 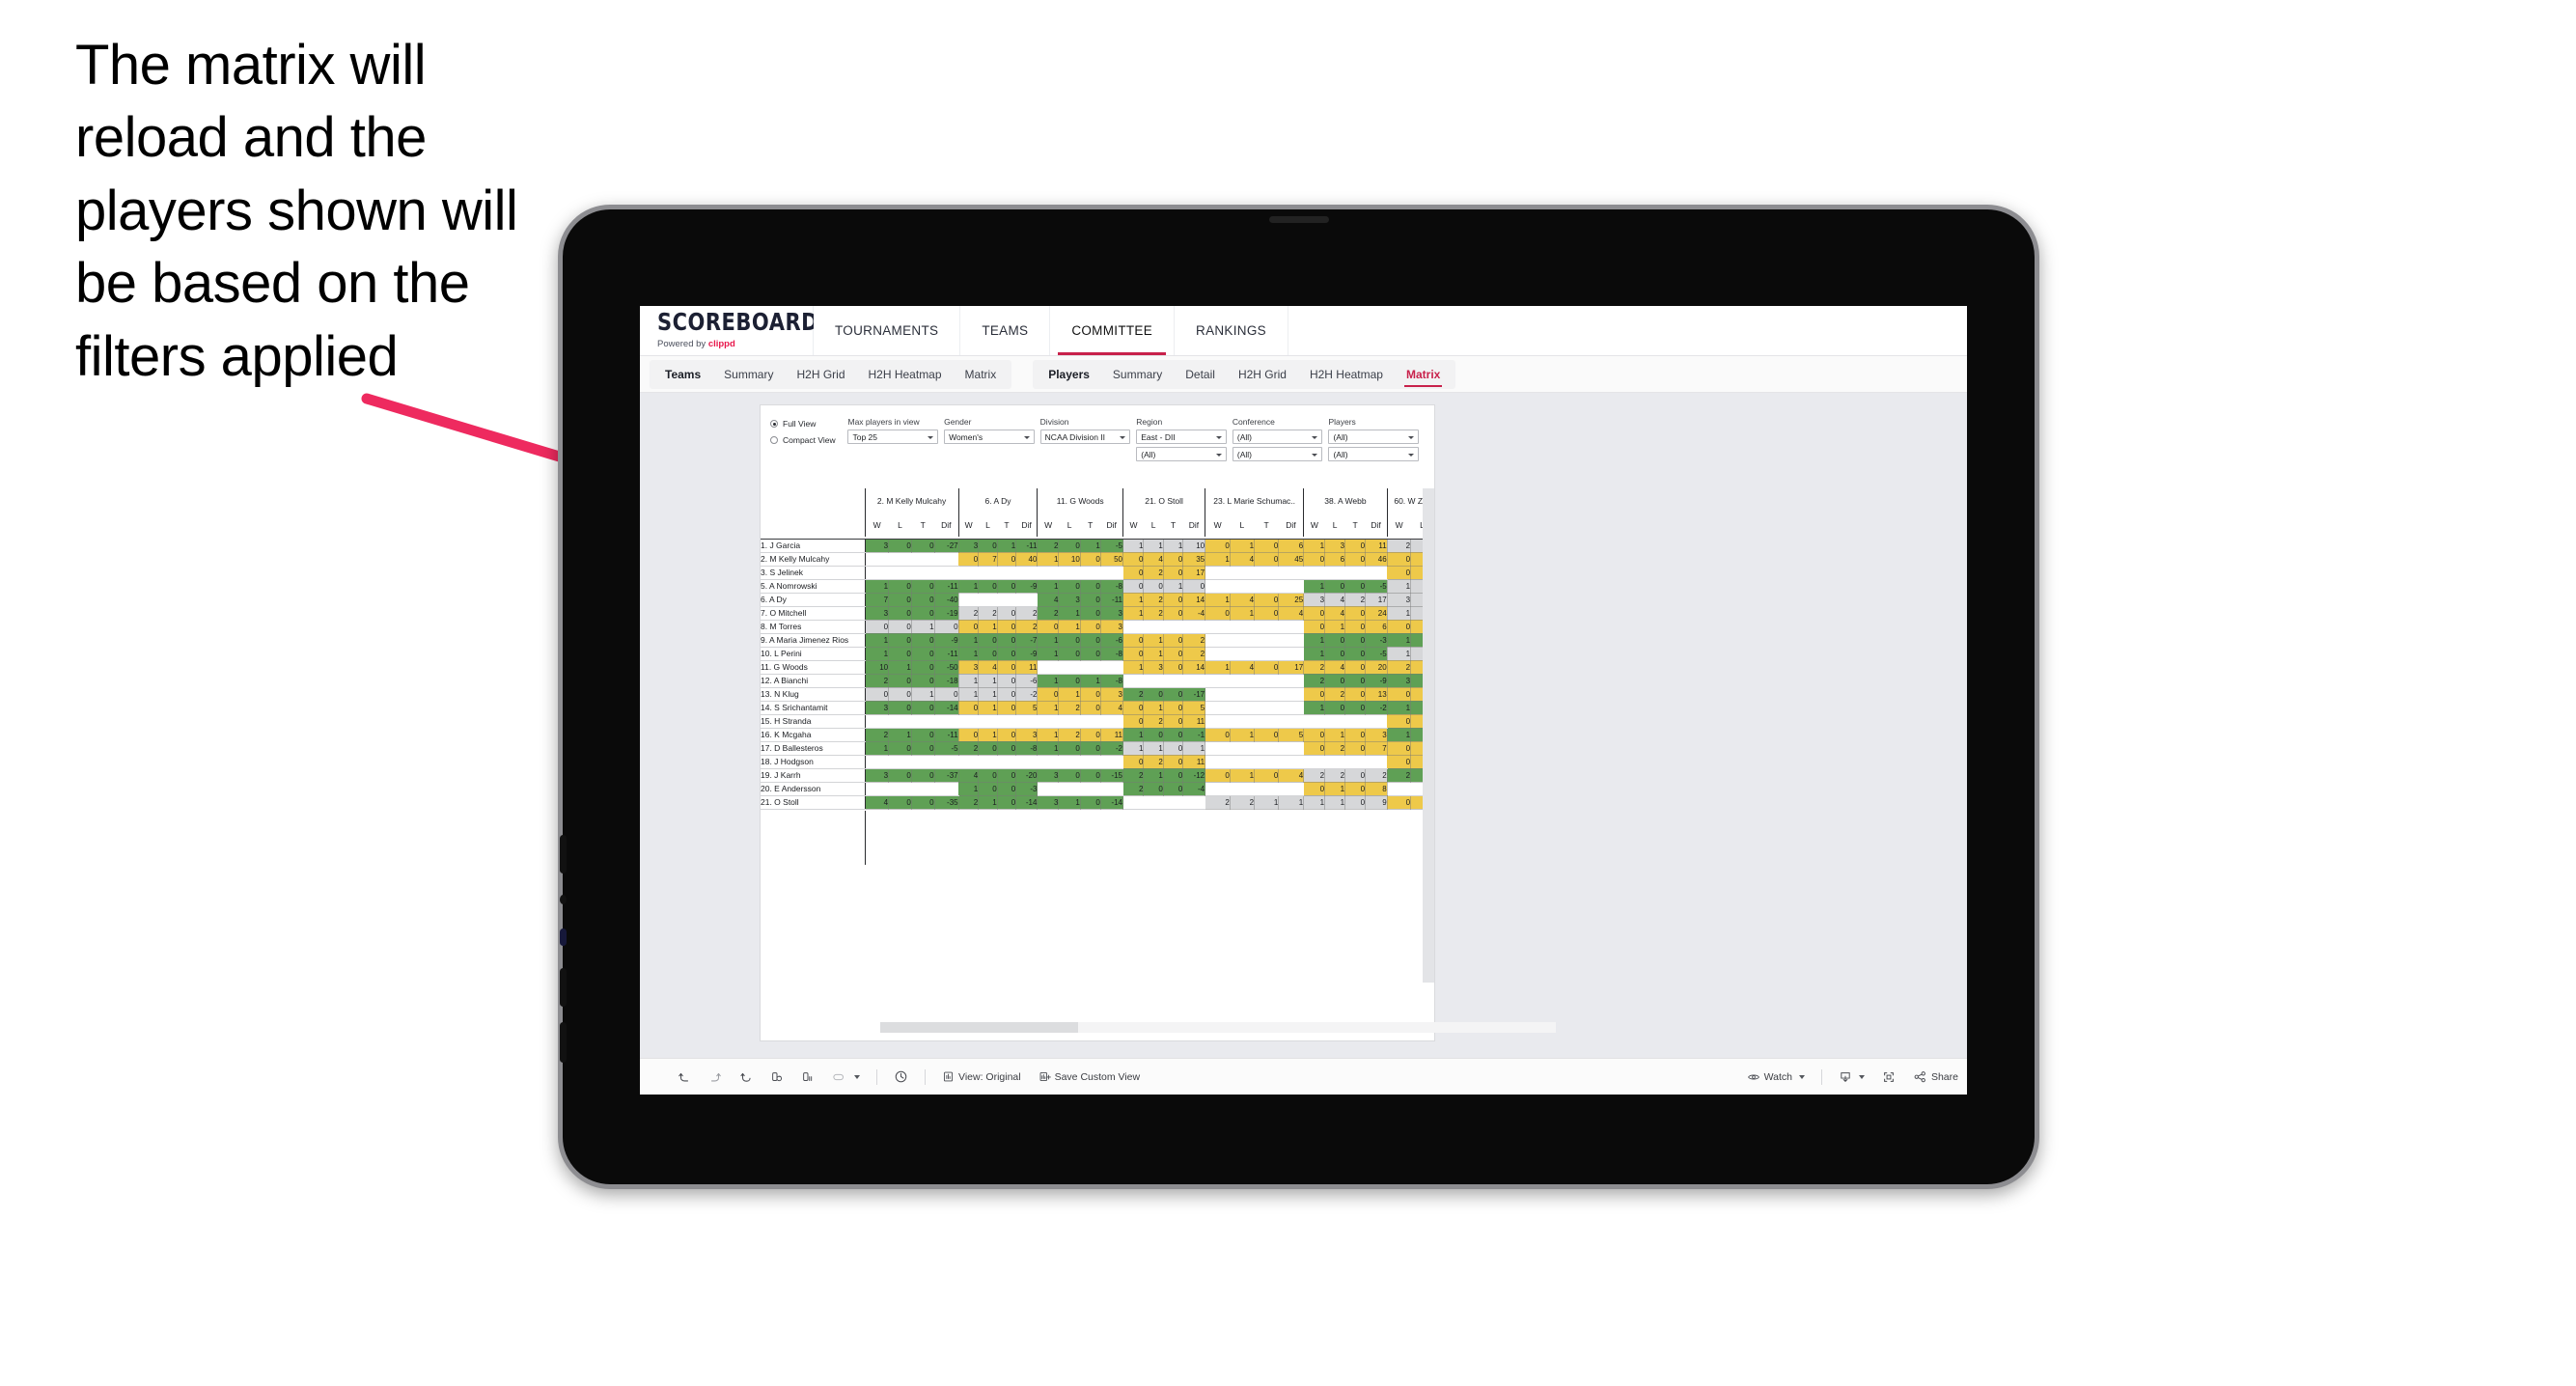 I want to click on matrix-cell: 4, so click(x=1335, y=613).